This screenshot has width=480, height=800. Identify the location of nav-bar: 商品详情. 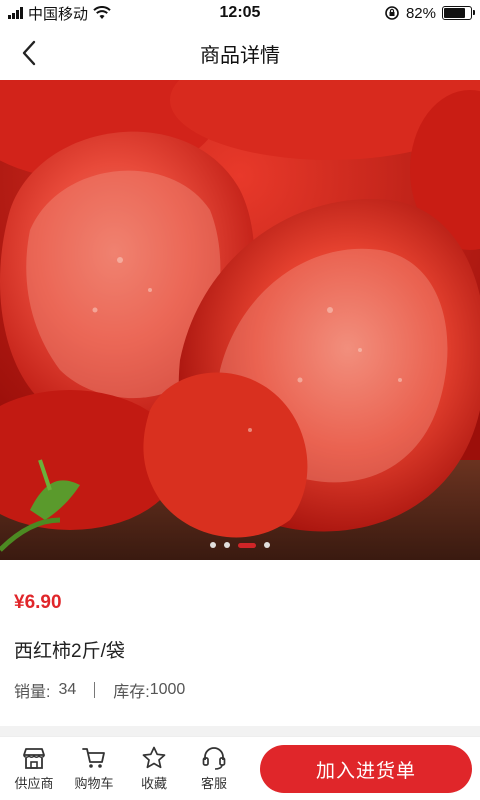
(240, 53).